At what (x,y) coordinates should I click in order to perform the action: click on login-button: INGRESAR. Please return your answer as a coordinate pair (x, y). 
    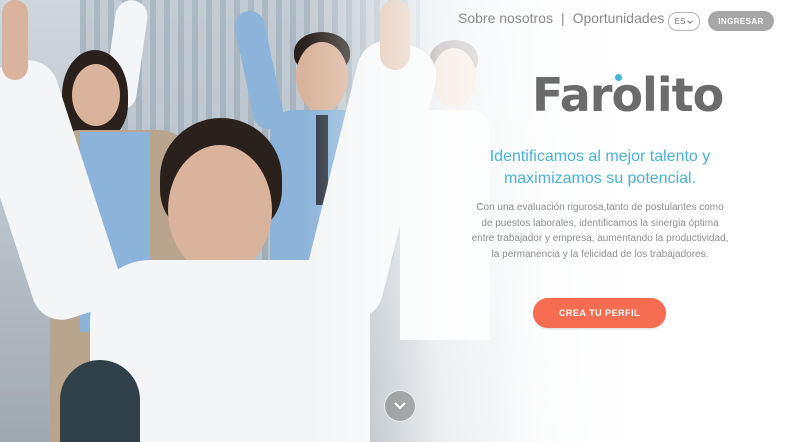
    Looking at the image, I should click on (741, 21).